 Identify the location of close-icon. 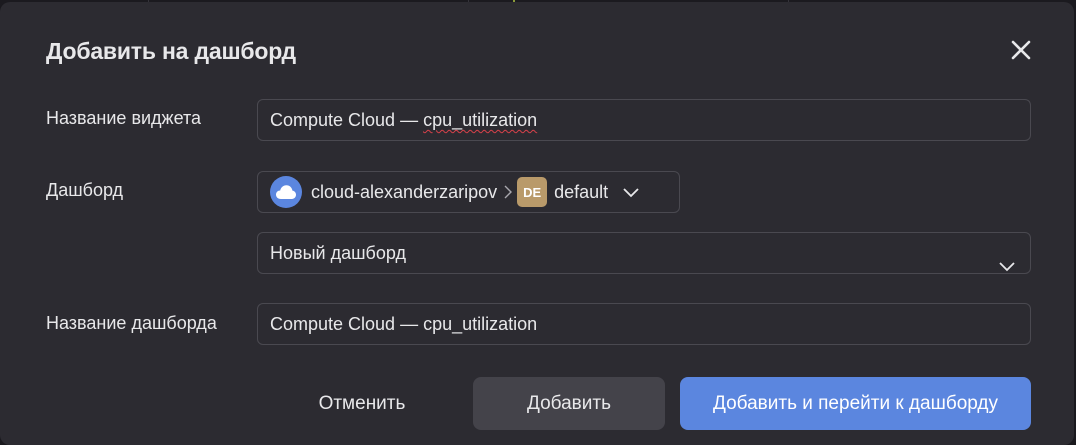
(1021, 50).